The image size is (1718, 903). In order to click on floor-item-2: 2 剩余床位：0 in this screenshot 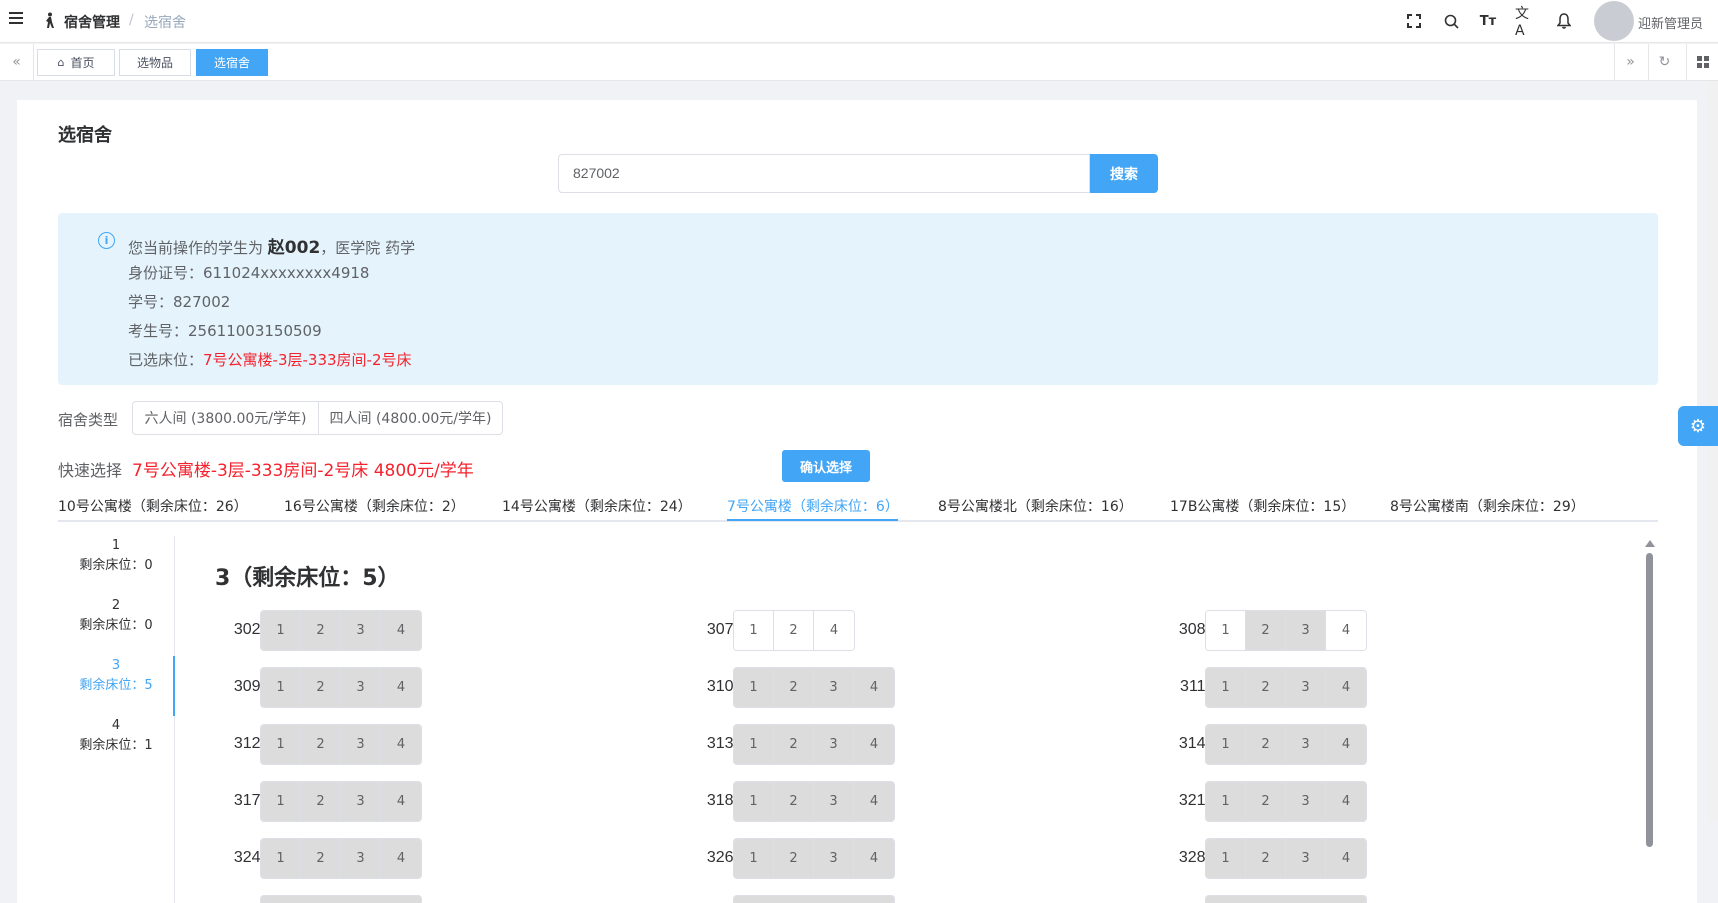, I will do `click(116, 616)`.